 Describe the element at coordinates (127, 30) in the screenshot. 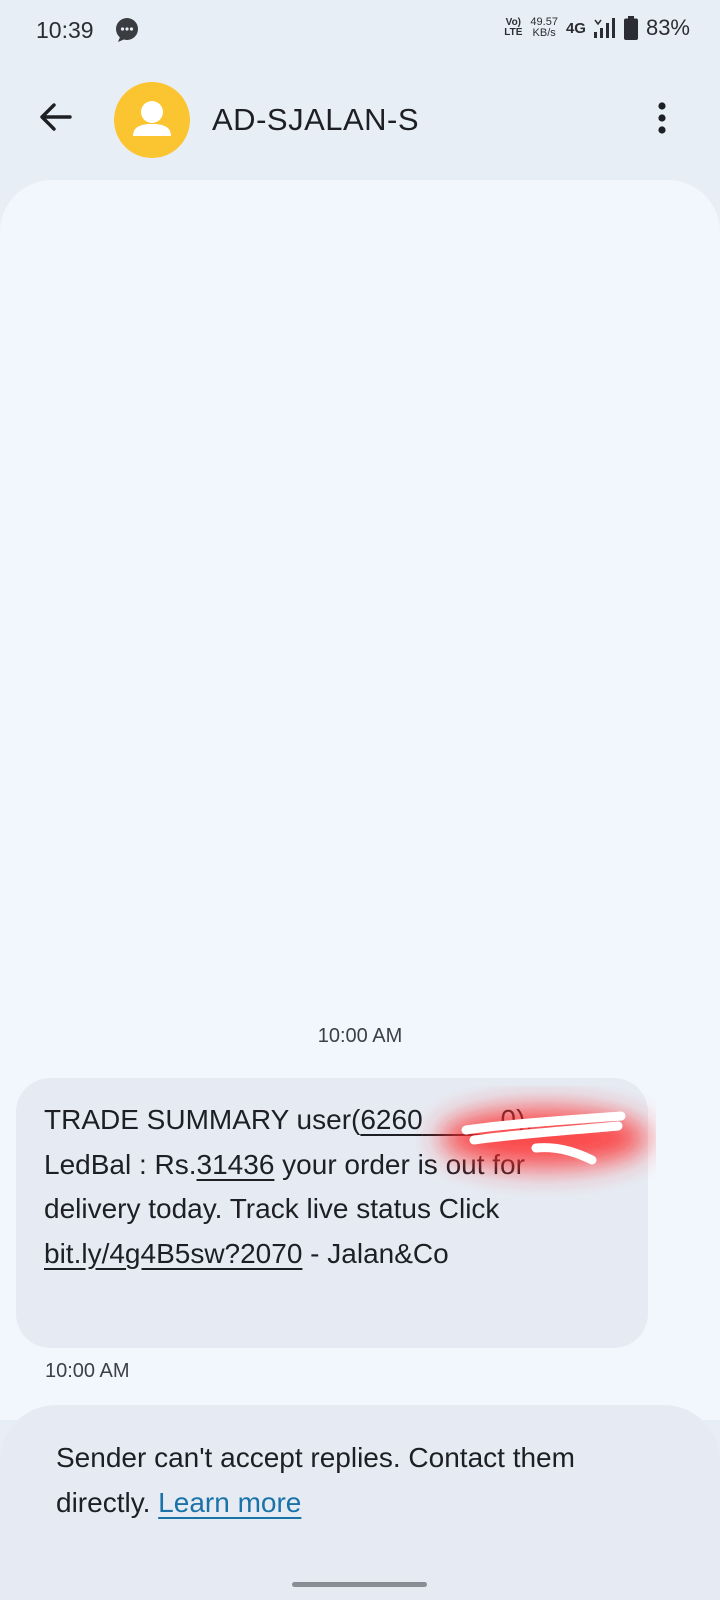

I see `messages-notification-icon` at that location.